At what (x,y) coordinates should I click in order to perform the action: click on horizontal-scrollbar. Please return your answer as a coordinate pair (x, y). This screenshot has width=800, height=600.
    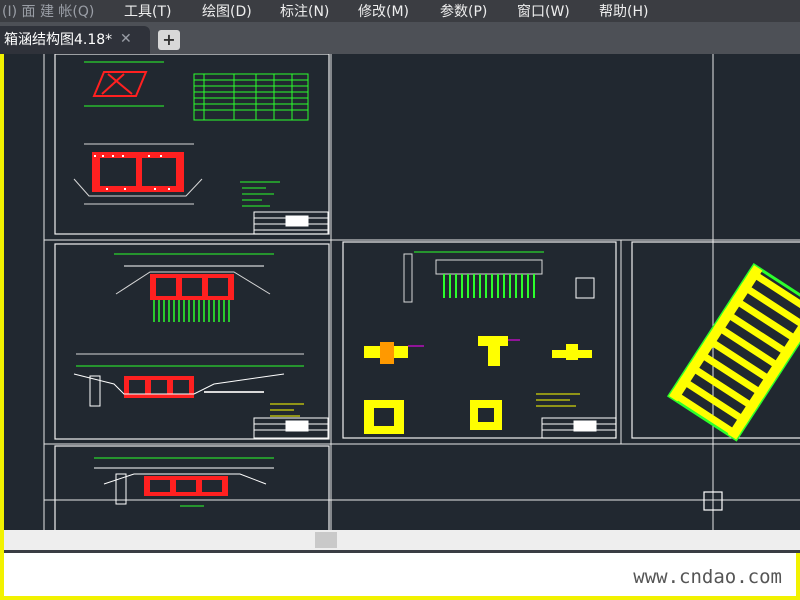
    Looking at the image, I should click on (402, 540).